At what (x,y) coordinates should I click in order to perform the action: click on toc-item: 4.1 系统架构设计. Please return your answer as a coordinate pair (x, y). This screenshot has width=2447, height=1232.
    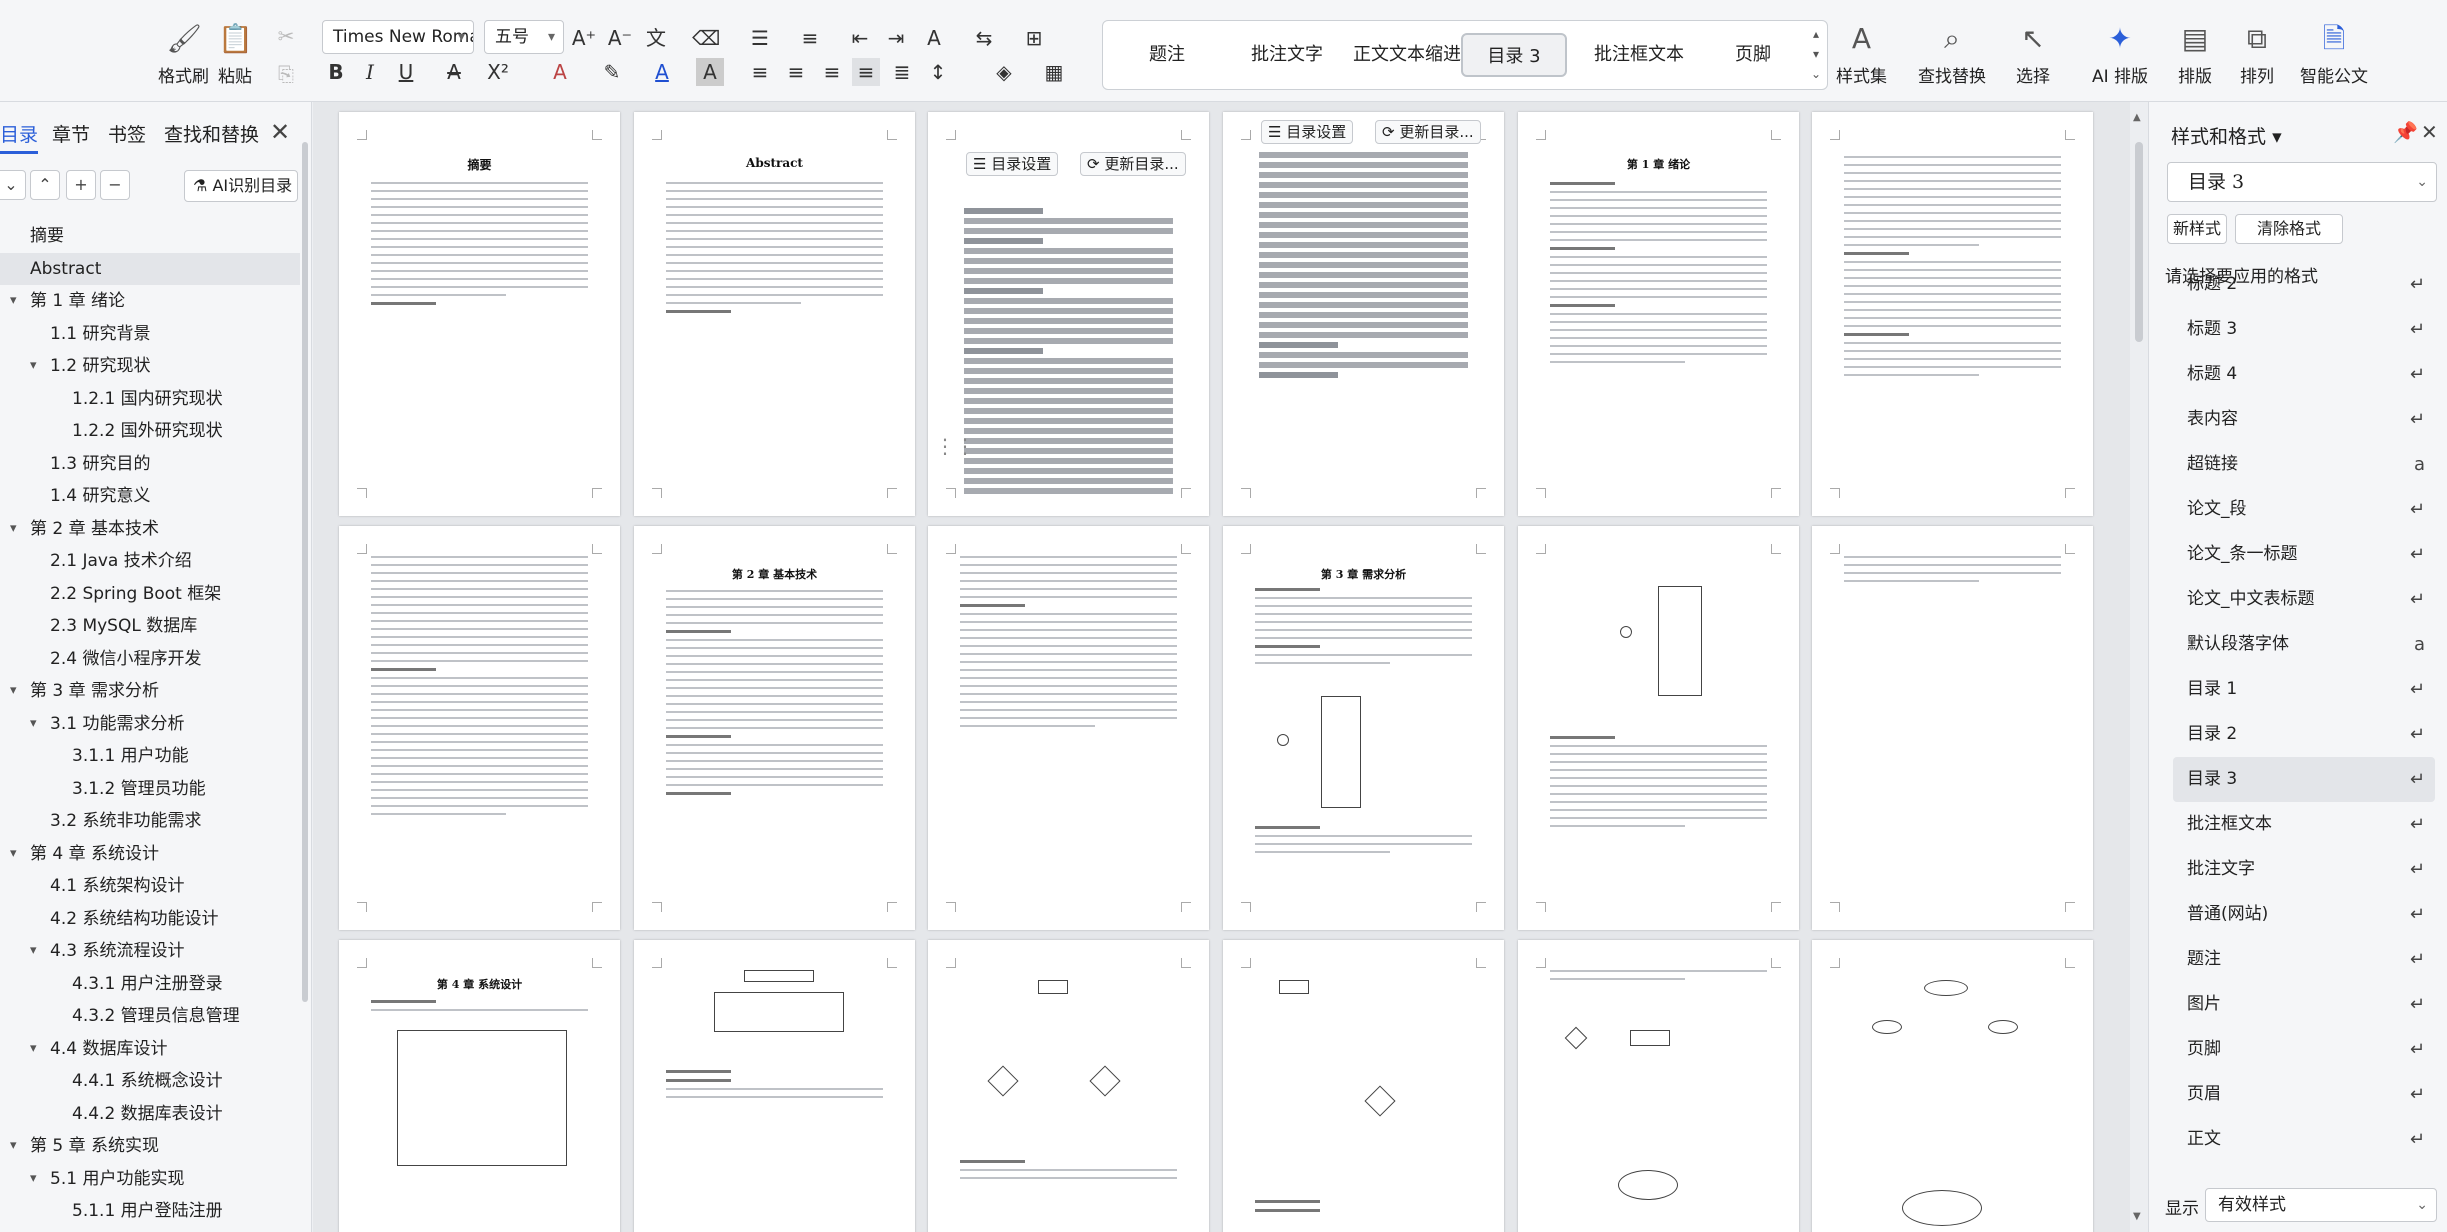
    Looking at the image, I should click on (150, 886).